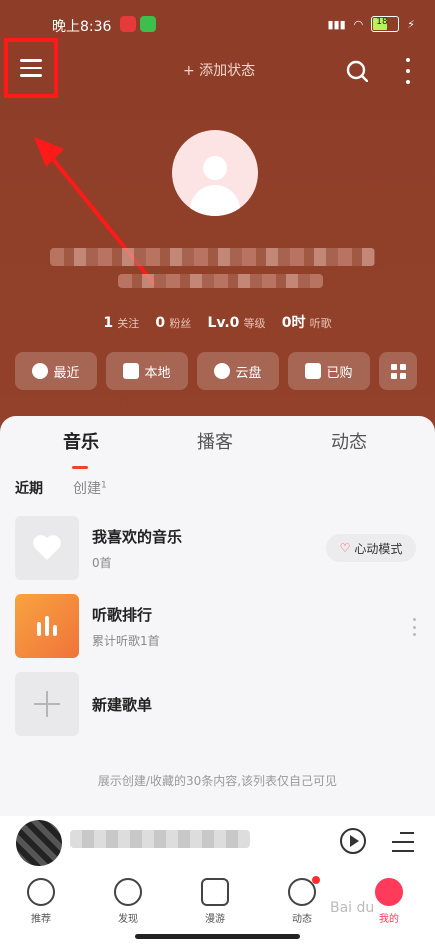 Image resolution: width=435 pixels, height=949 pixels. Describe the element at coordinates (217, 936) in the screenshot. I see `home-indicator` at that location.